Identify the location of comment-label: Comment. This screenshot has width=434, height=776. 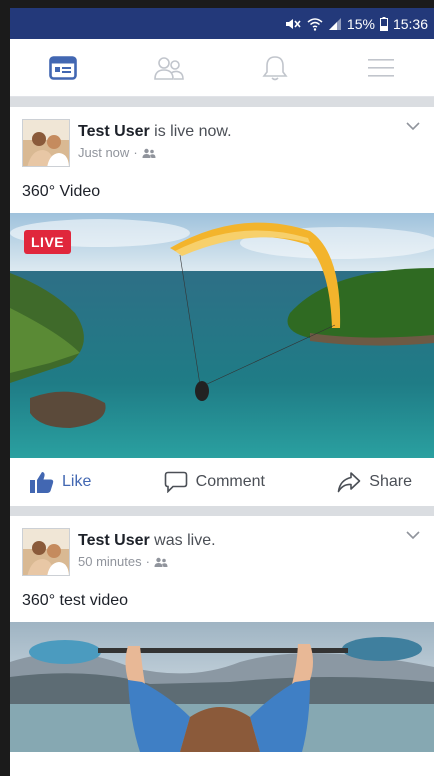
(230, 481).